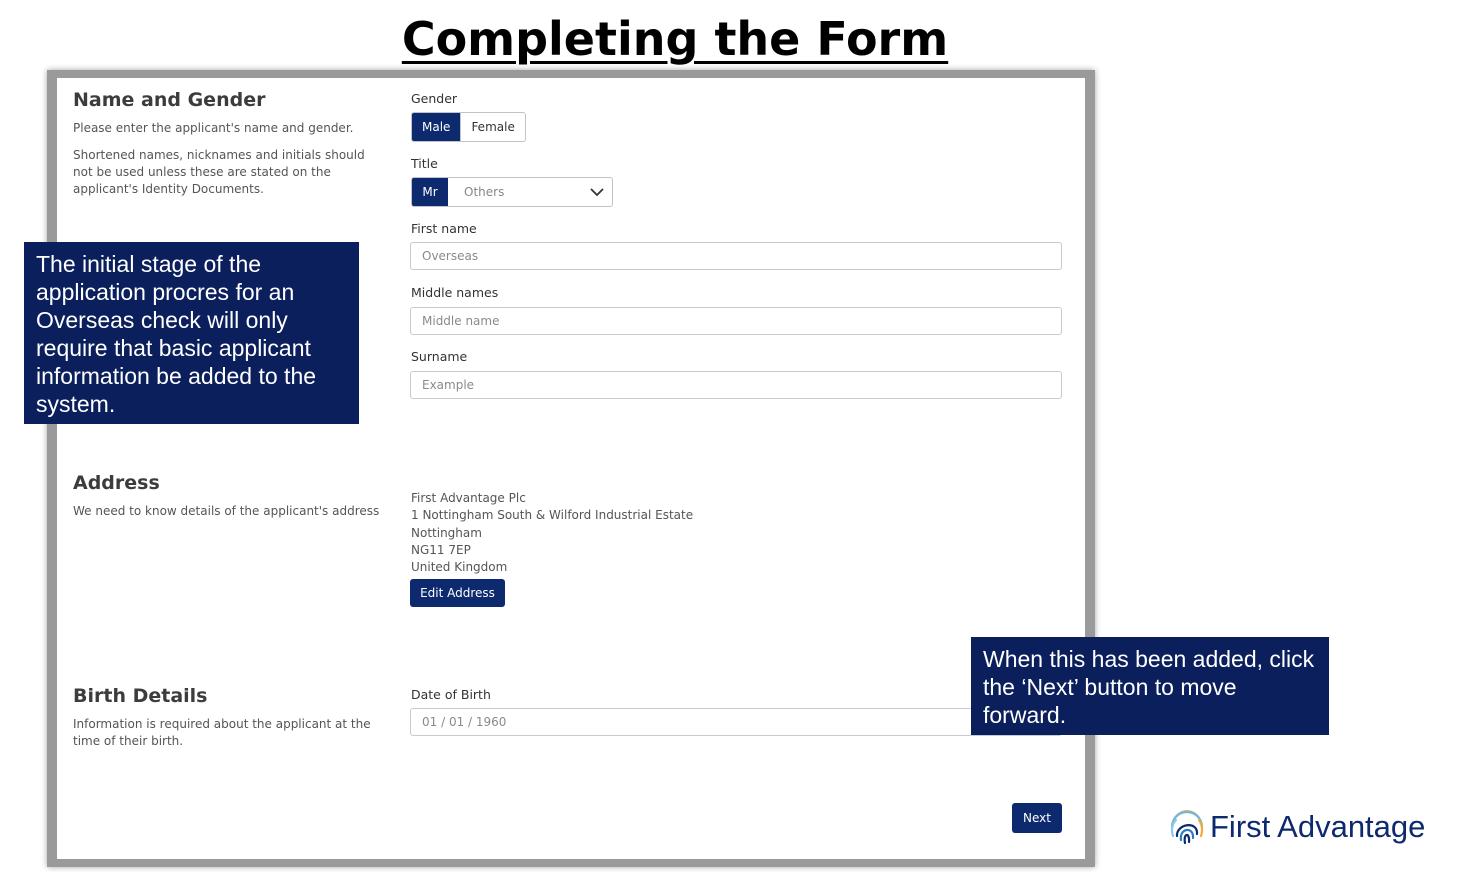 The height and width of the screenshot is (872, 1474). I want to click on name-gender-title: Name and Gender, so click(169, 100).